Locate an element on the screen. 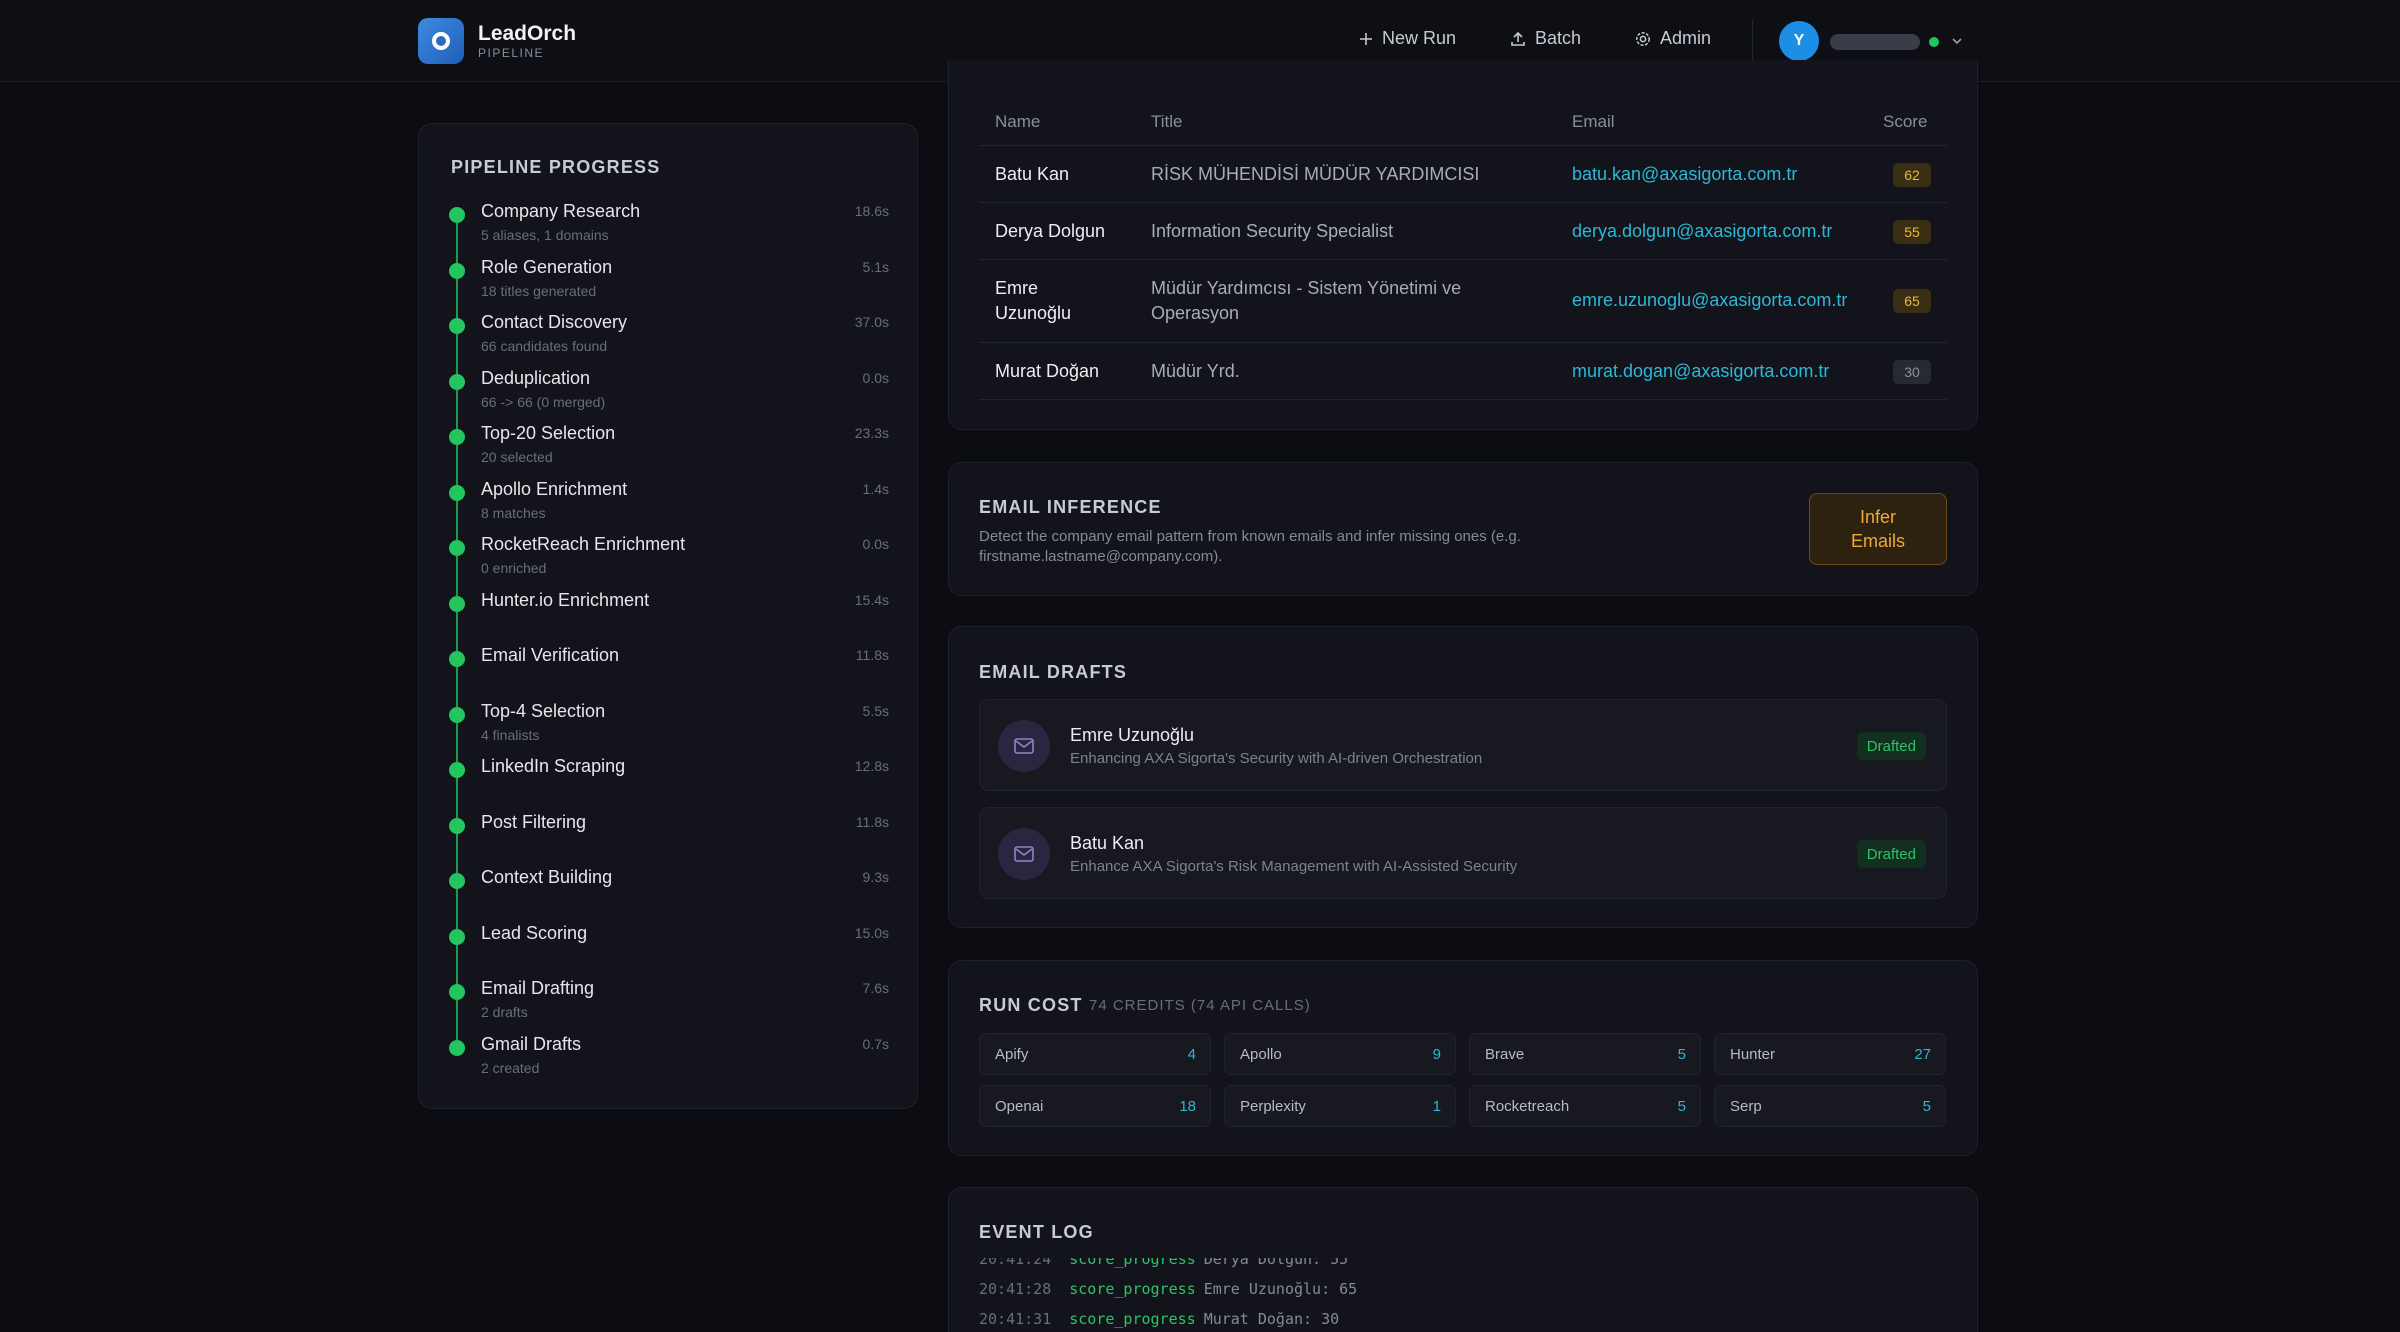  log-entry: 20:41:31 score_progress Murat Doğan: 30 is located at coordinates (1159, 1319).